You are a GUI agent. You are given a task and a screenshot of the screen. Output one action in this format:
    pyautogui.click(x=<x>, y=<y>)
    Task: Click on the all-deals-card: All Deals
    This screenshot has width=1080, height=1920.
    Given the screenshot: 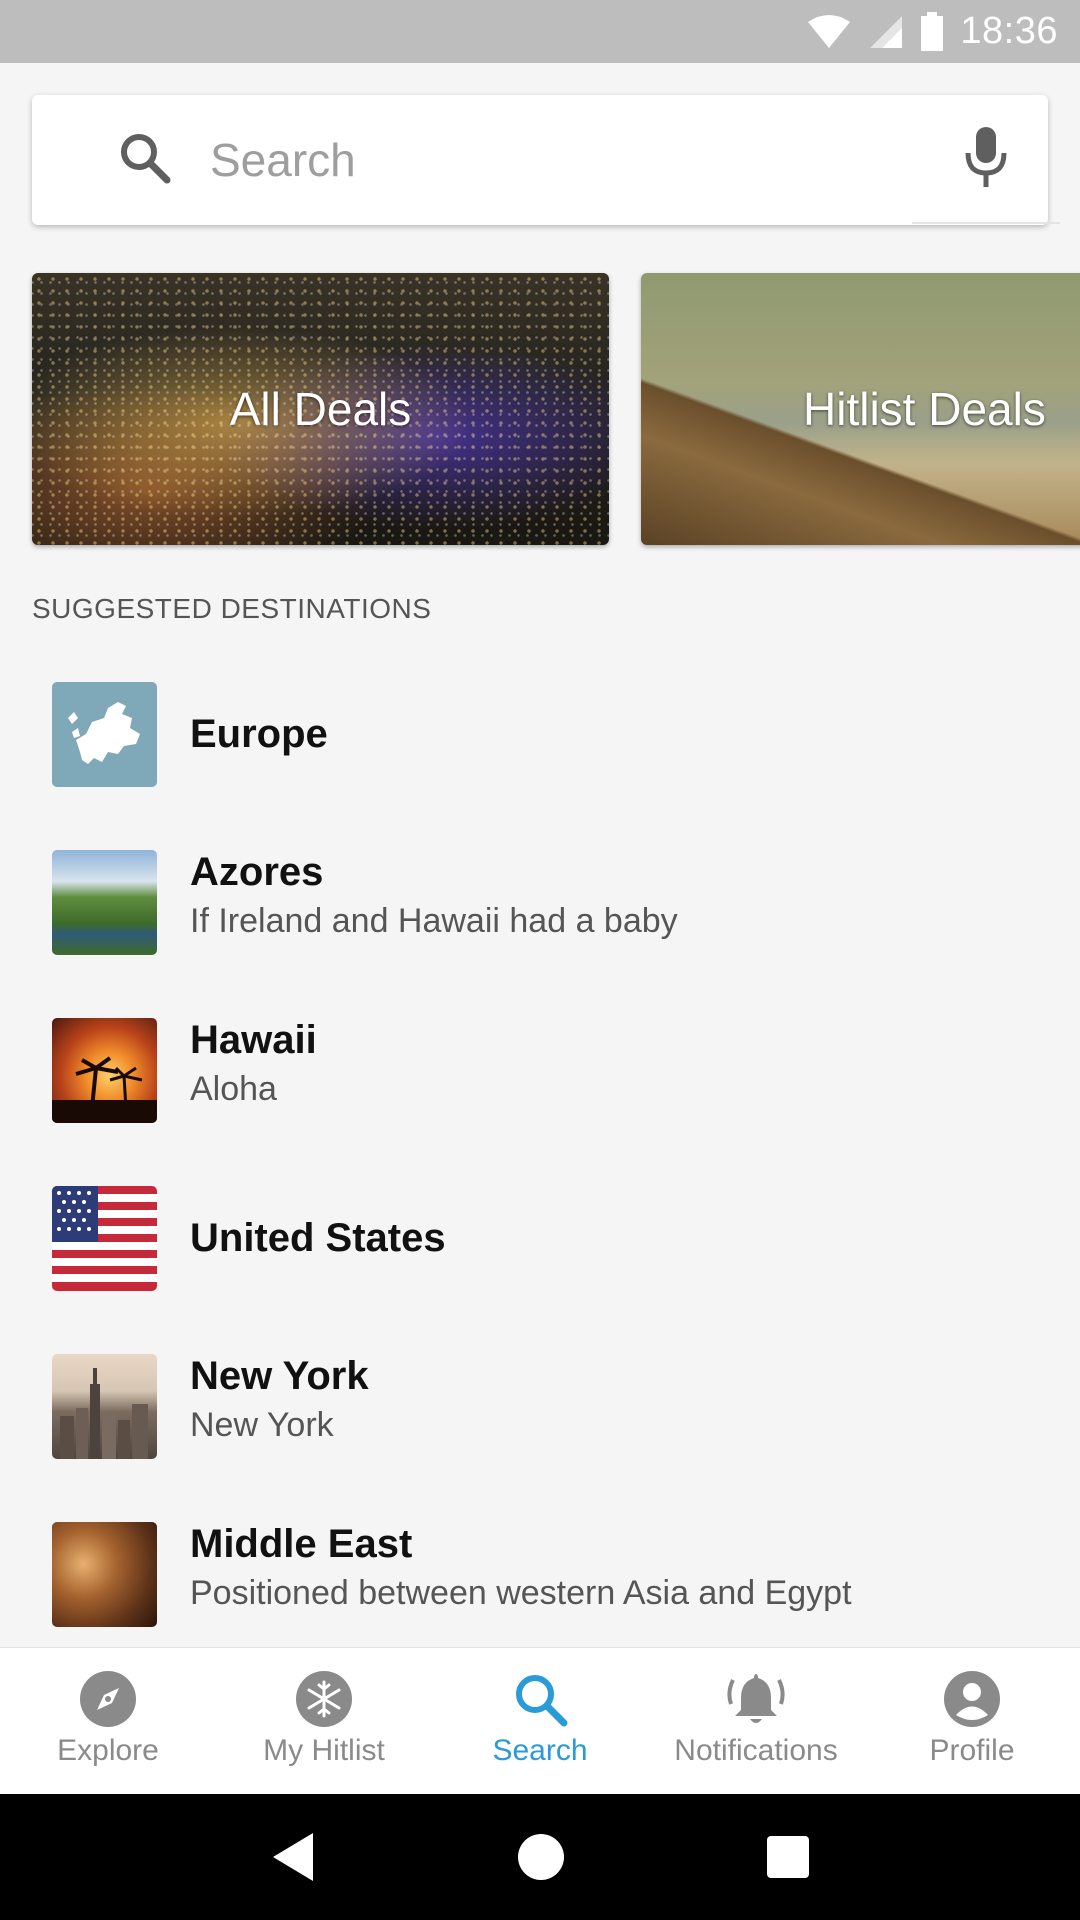 What is the action you would take?
    pyautogui.click(x=320, y=409)
    